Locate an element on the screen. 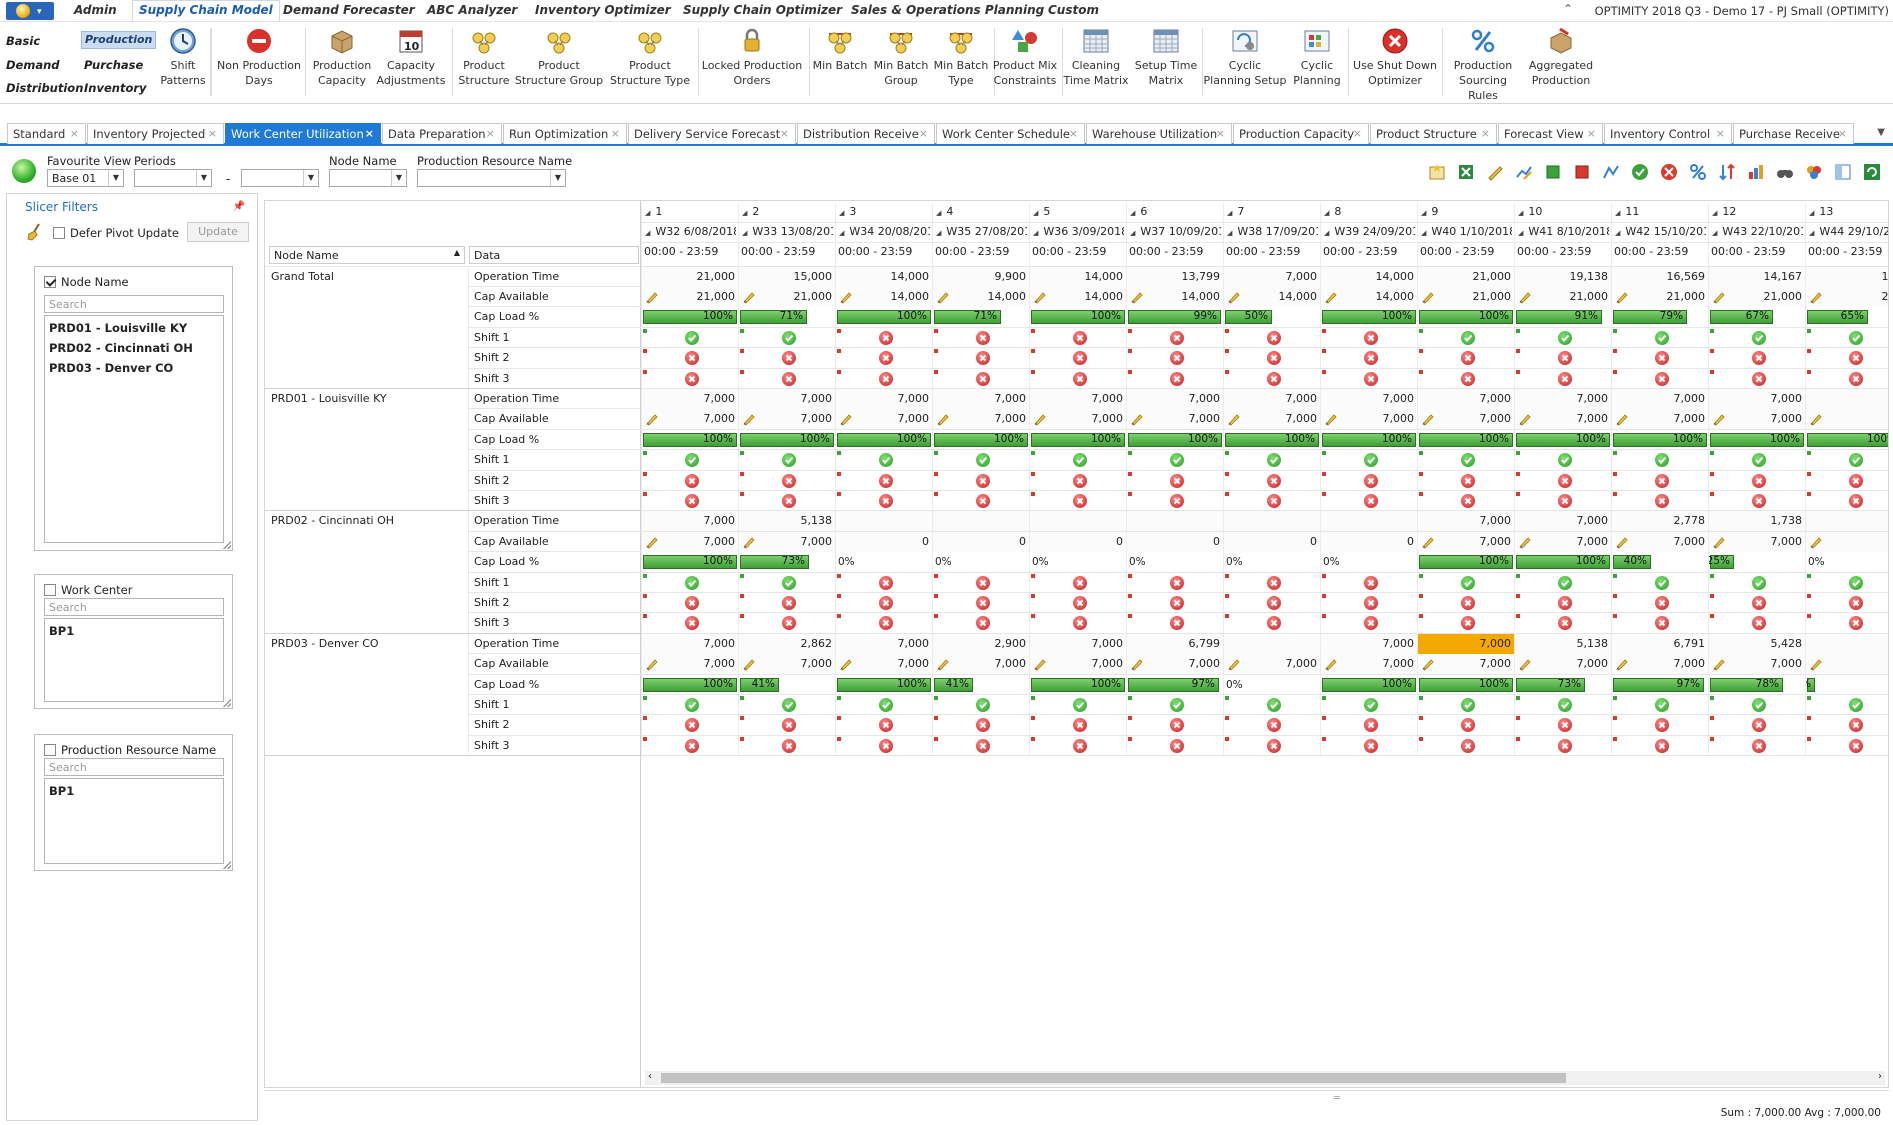 Image resolution: width=1893 pixels, height=1125 pixels. work-center-slicer-header: Work Center is located at coordinates (88, 590).